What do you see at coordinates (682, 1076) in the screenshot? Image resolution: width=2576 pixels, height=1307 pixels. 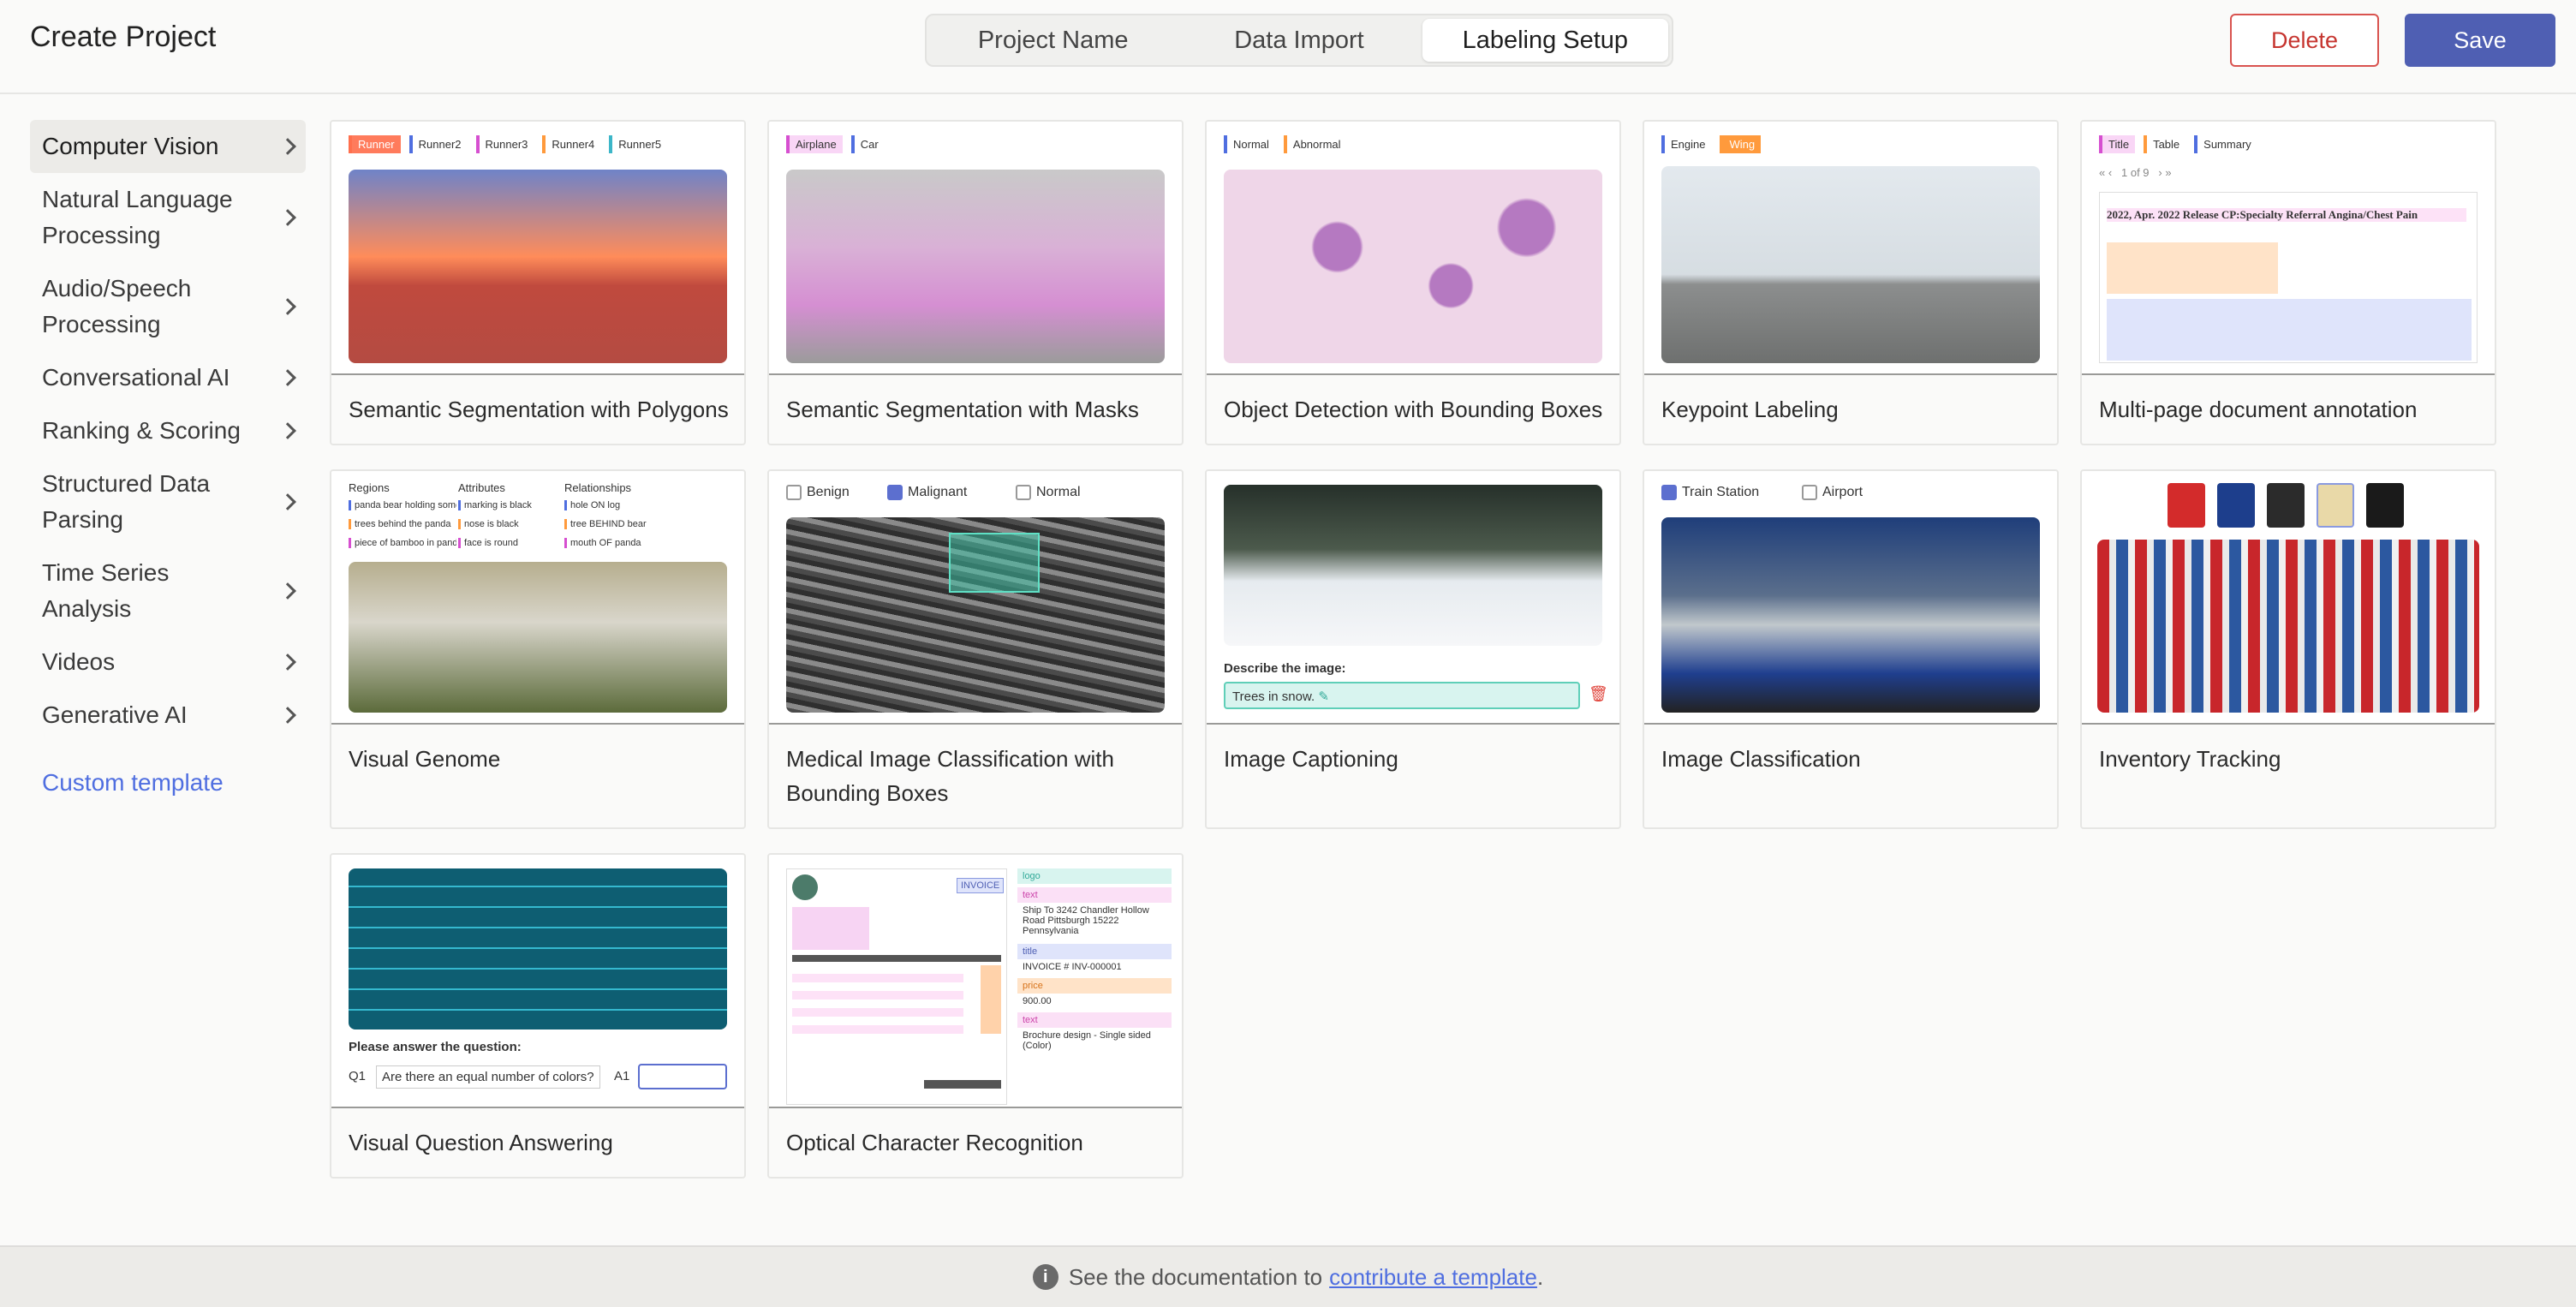 I see `answer-input` at bounding box center [682, 1076].